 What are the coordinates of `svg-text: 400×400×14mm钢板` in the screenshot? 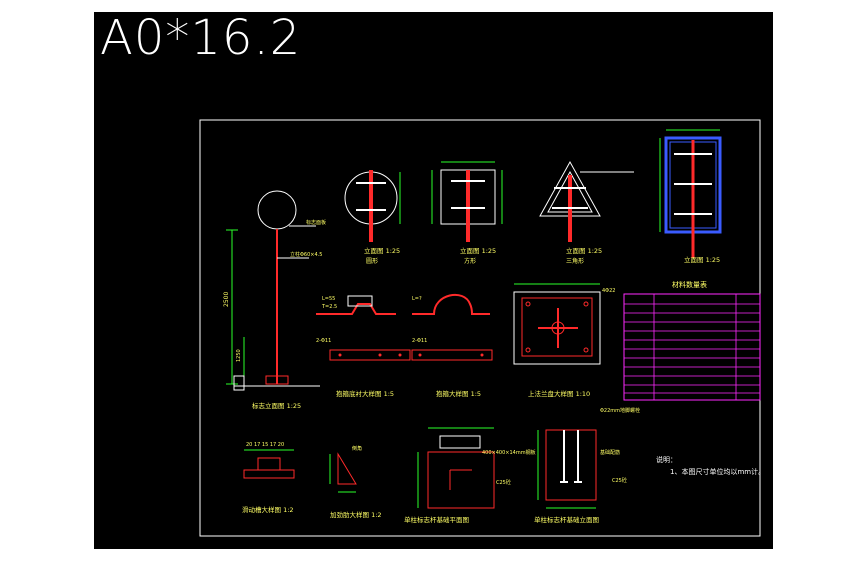 It's located at (509, 452).